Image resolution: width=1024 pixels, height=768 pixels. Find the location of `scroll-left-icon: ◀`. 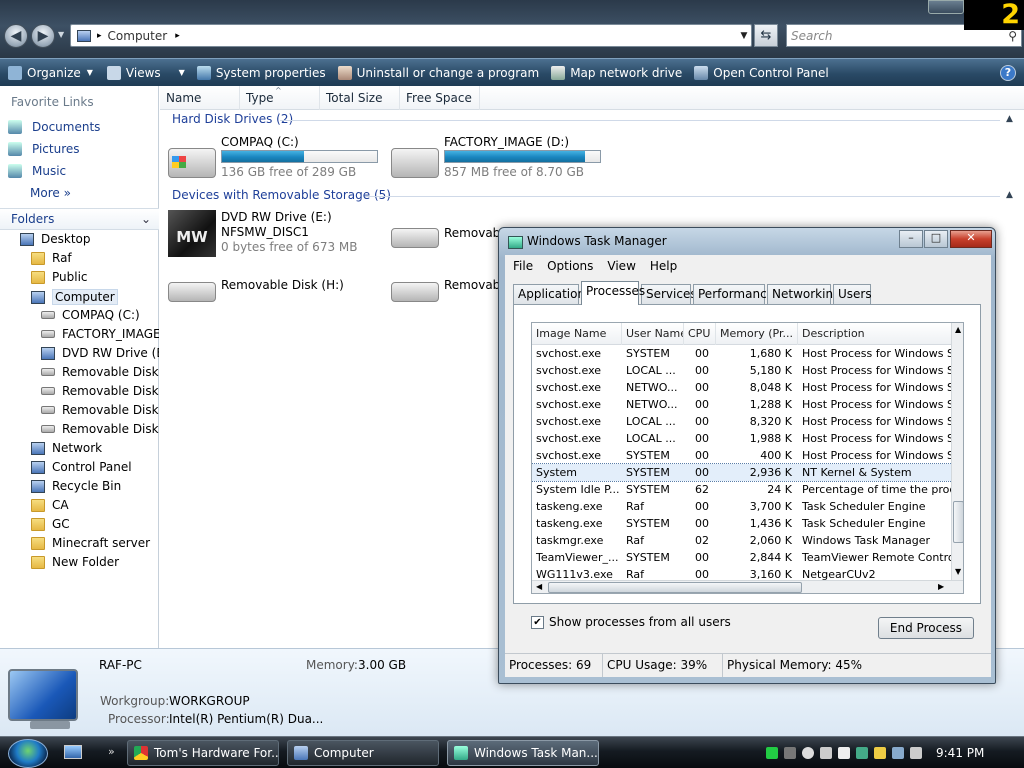

scroll-left-icon: ◀ is located at coordinates (539, 586).